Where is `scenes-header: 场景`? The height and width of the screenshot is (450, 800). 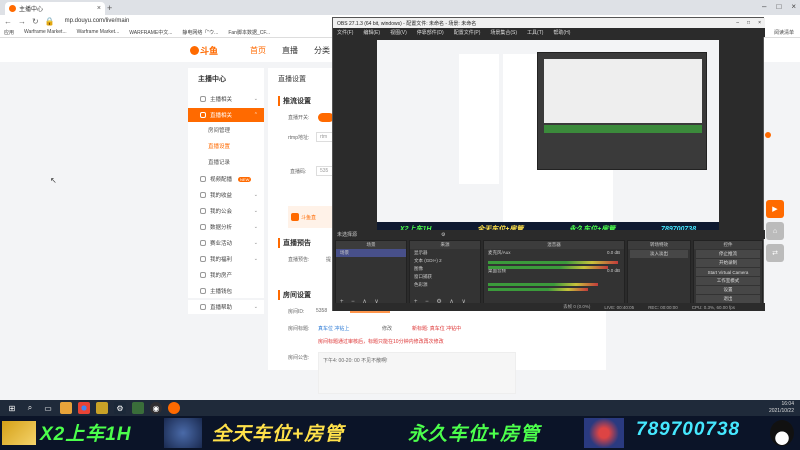 scenes-header: 场景 is located at coordinates (371, 245).